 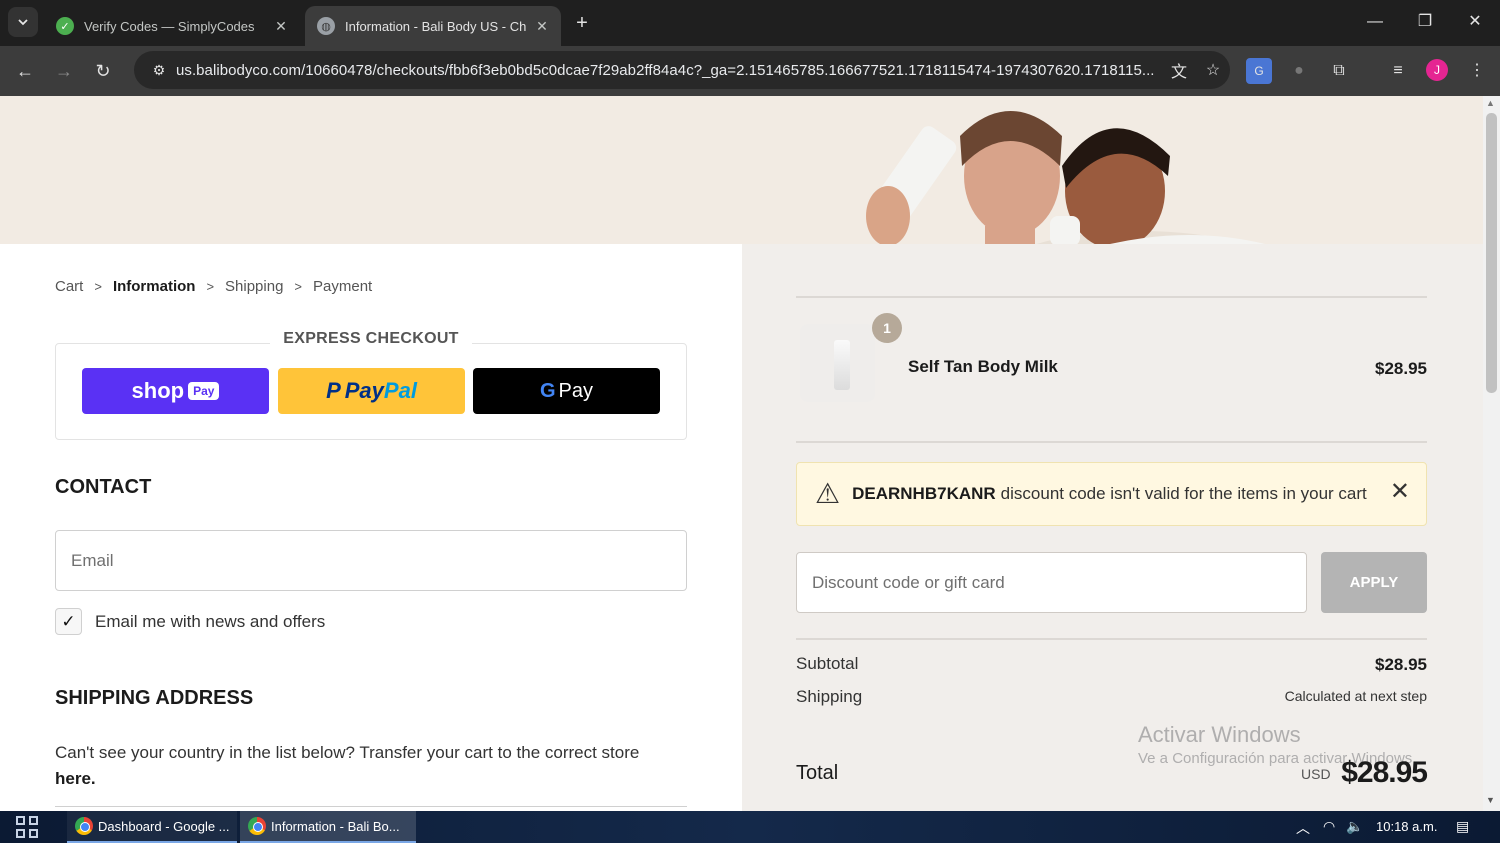 I want to click on breadcrumb: Cart > Information > Shipping > Payment, so click(x=213, y=286).